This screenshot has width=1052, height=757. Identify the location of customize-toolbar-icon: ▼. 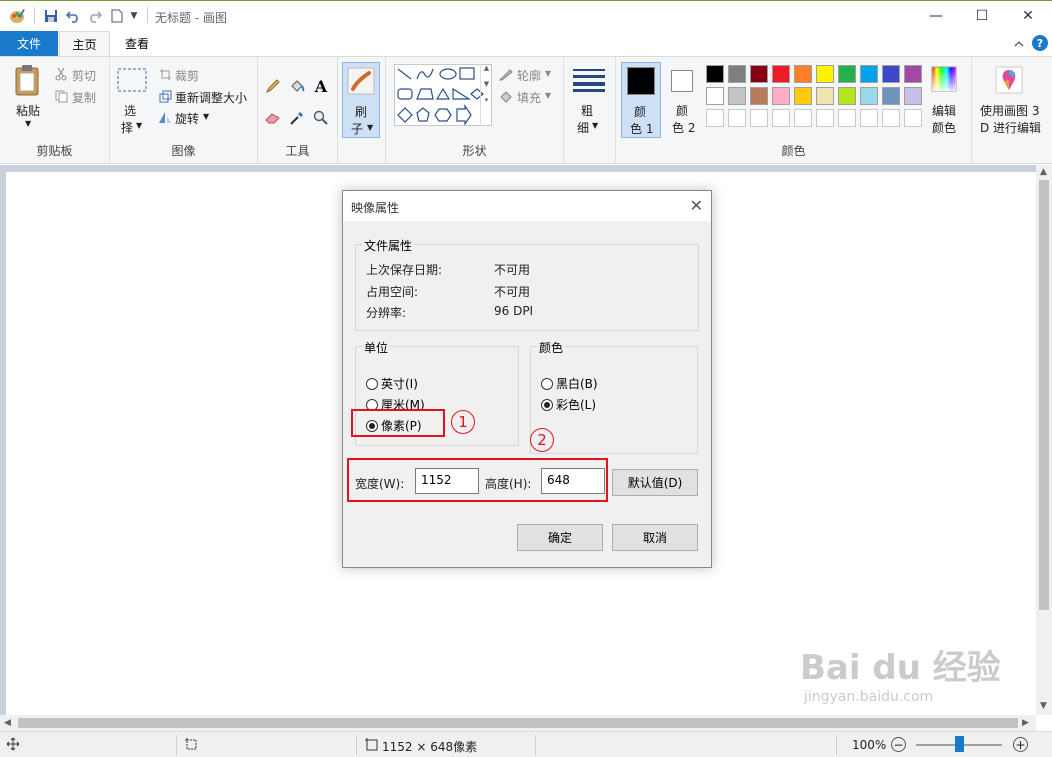
(134, 16).